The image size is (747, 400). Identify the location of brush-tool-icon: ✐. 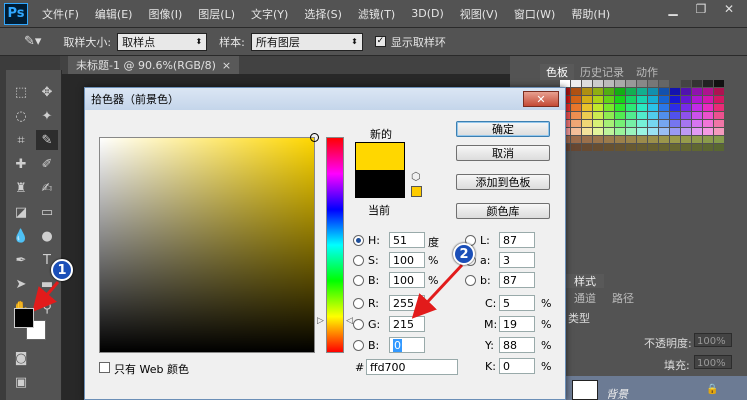
(47, 164).